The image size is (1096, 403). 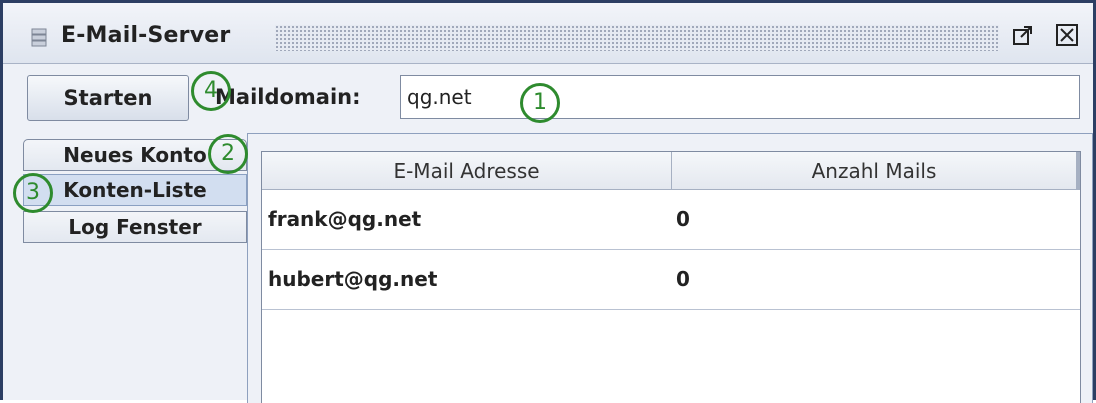 What do you see at coordinates (876, 171) in the screenshot?
I see `column-header-mail-count: Anzahl Mails` at bounding box center [876, 171].